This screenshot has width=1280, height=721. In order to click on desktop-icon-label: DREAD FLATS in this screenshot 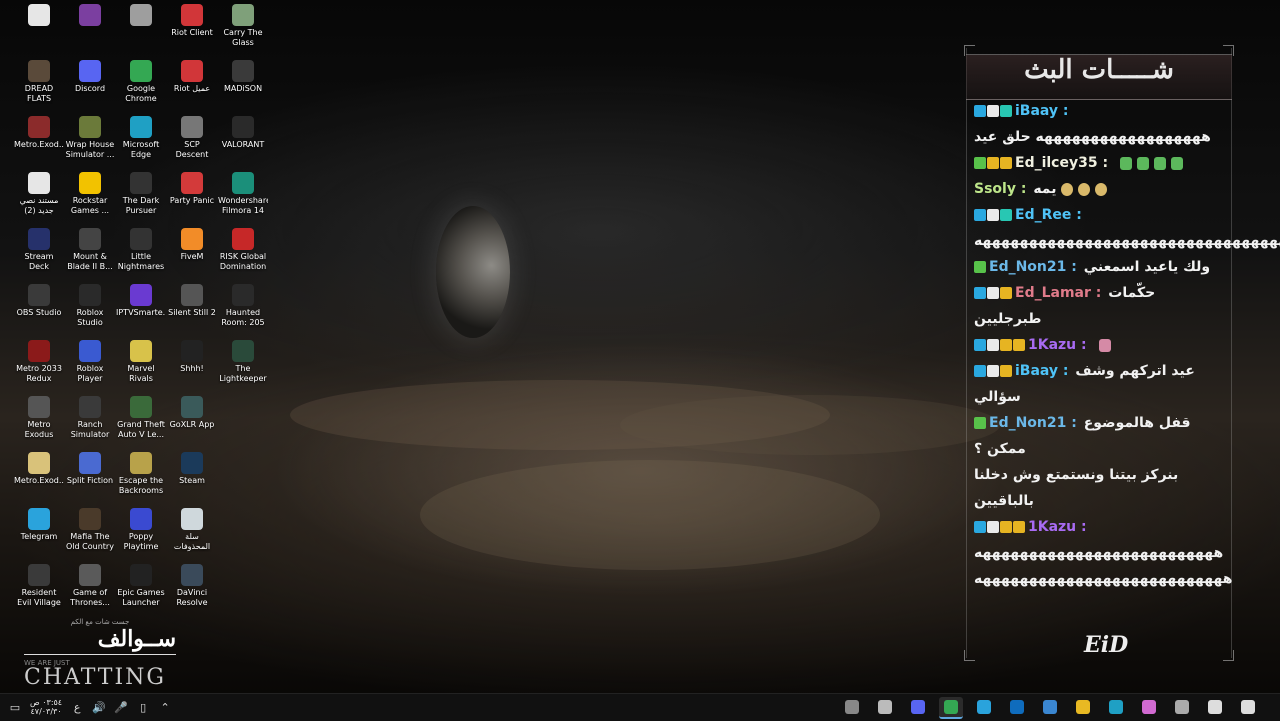, I will do `click(39, 93)`.